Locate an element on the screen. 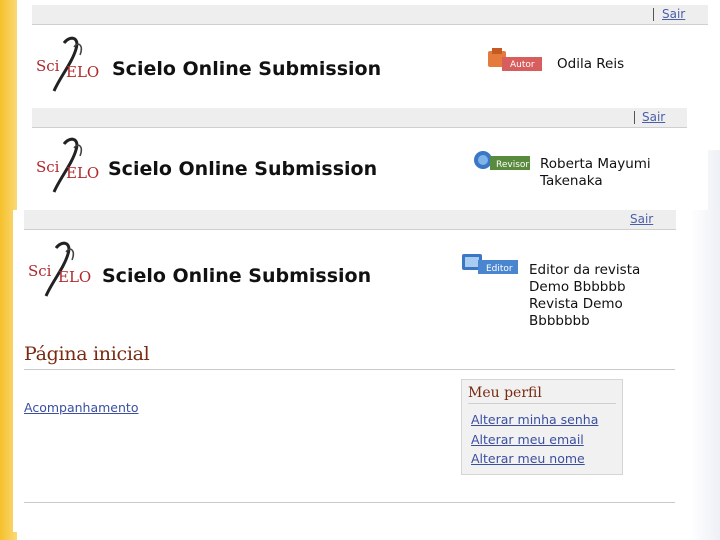  journal-line2: Bbbbbbb is located at coordinates (559, 321).